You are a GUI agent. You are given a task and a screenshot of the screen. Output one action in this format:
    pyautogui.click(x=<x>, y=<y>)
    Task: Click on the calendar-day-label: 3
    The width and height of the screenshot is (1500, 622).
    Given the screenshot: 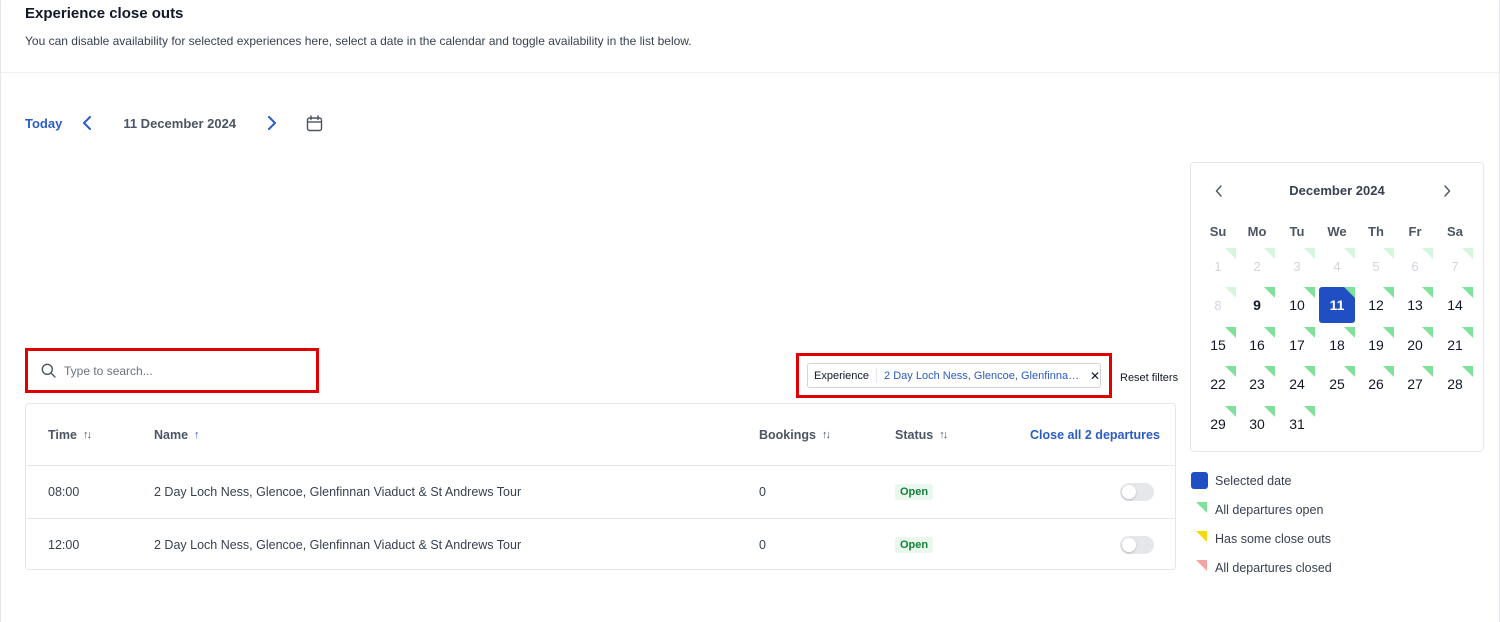 What is the action you would take?
    pyautogui.click(x=1297, y=266)
    